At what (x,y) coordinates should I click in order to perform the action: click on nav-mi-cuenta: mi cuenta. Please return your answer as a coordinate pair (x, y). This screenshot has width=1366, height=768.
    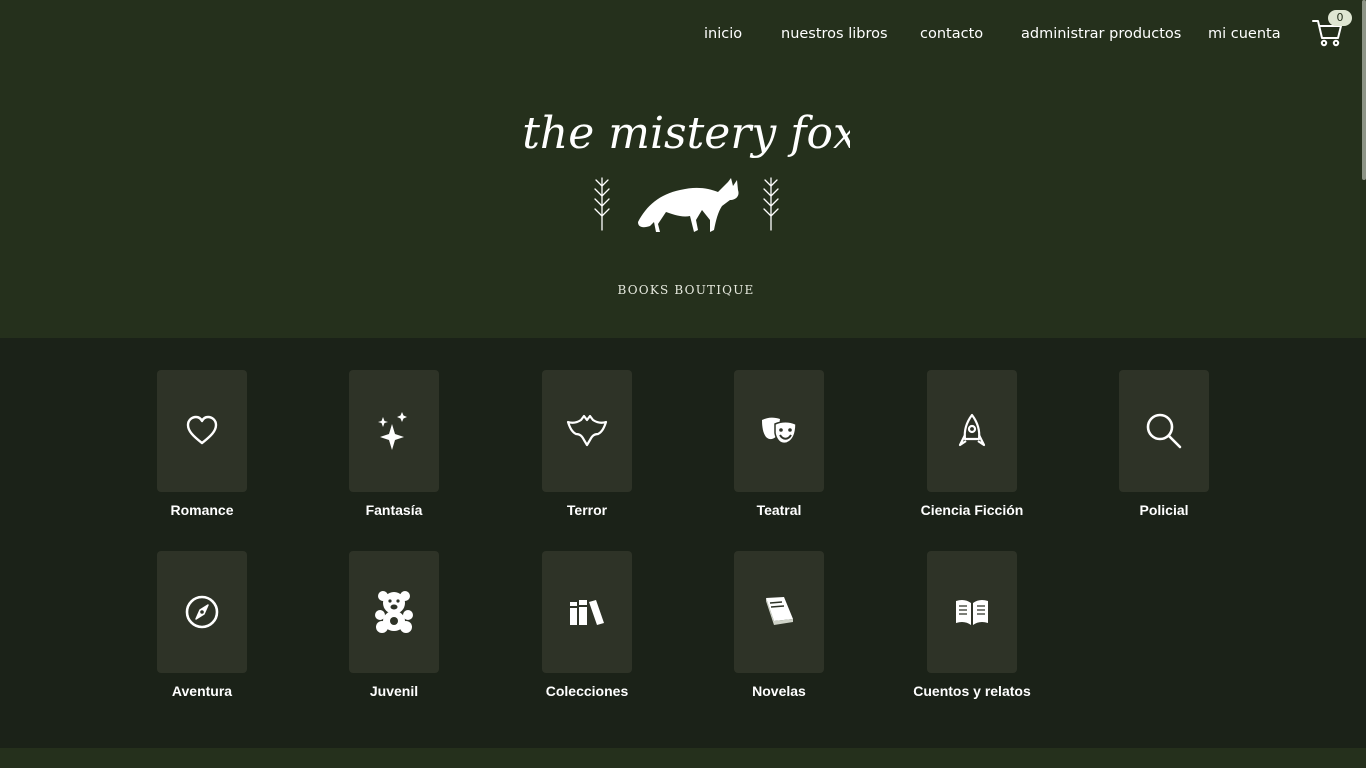
    Looking at the image, I should click on (1244, 34).